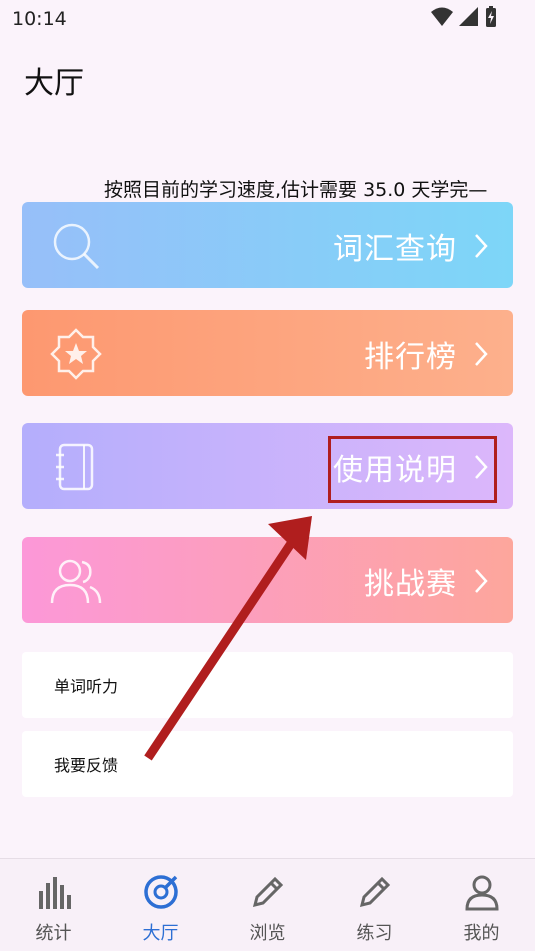  What do you see at coordinates (267, 353) in the screenshot?
I see `leaderboard-card: 排行榜` at bounding box center [267, 353].